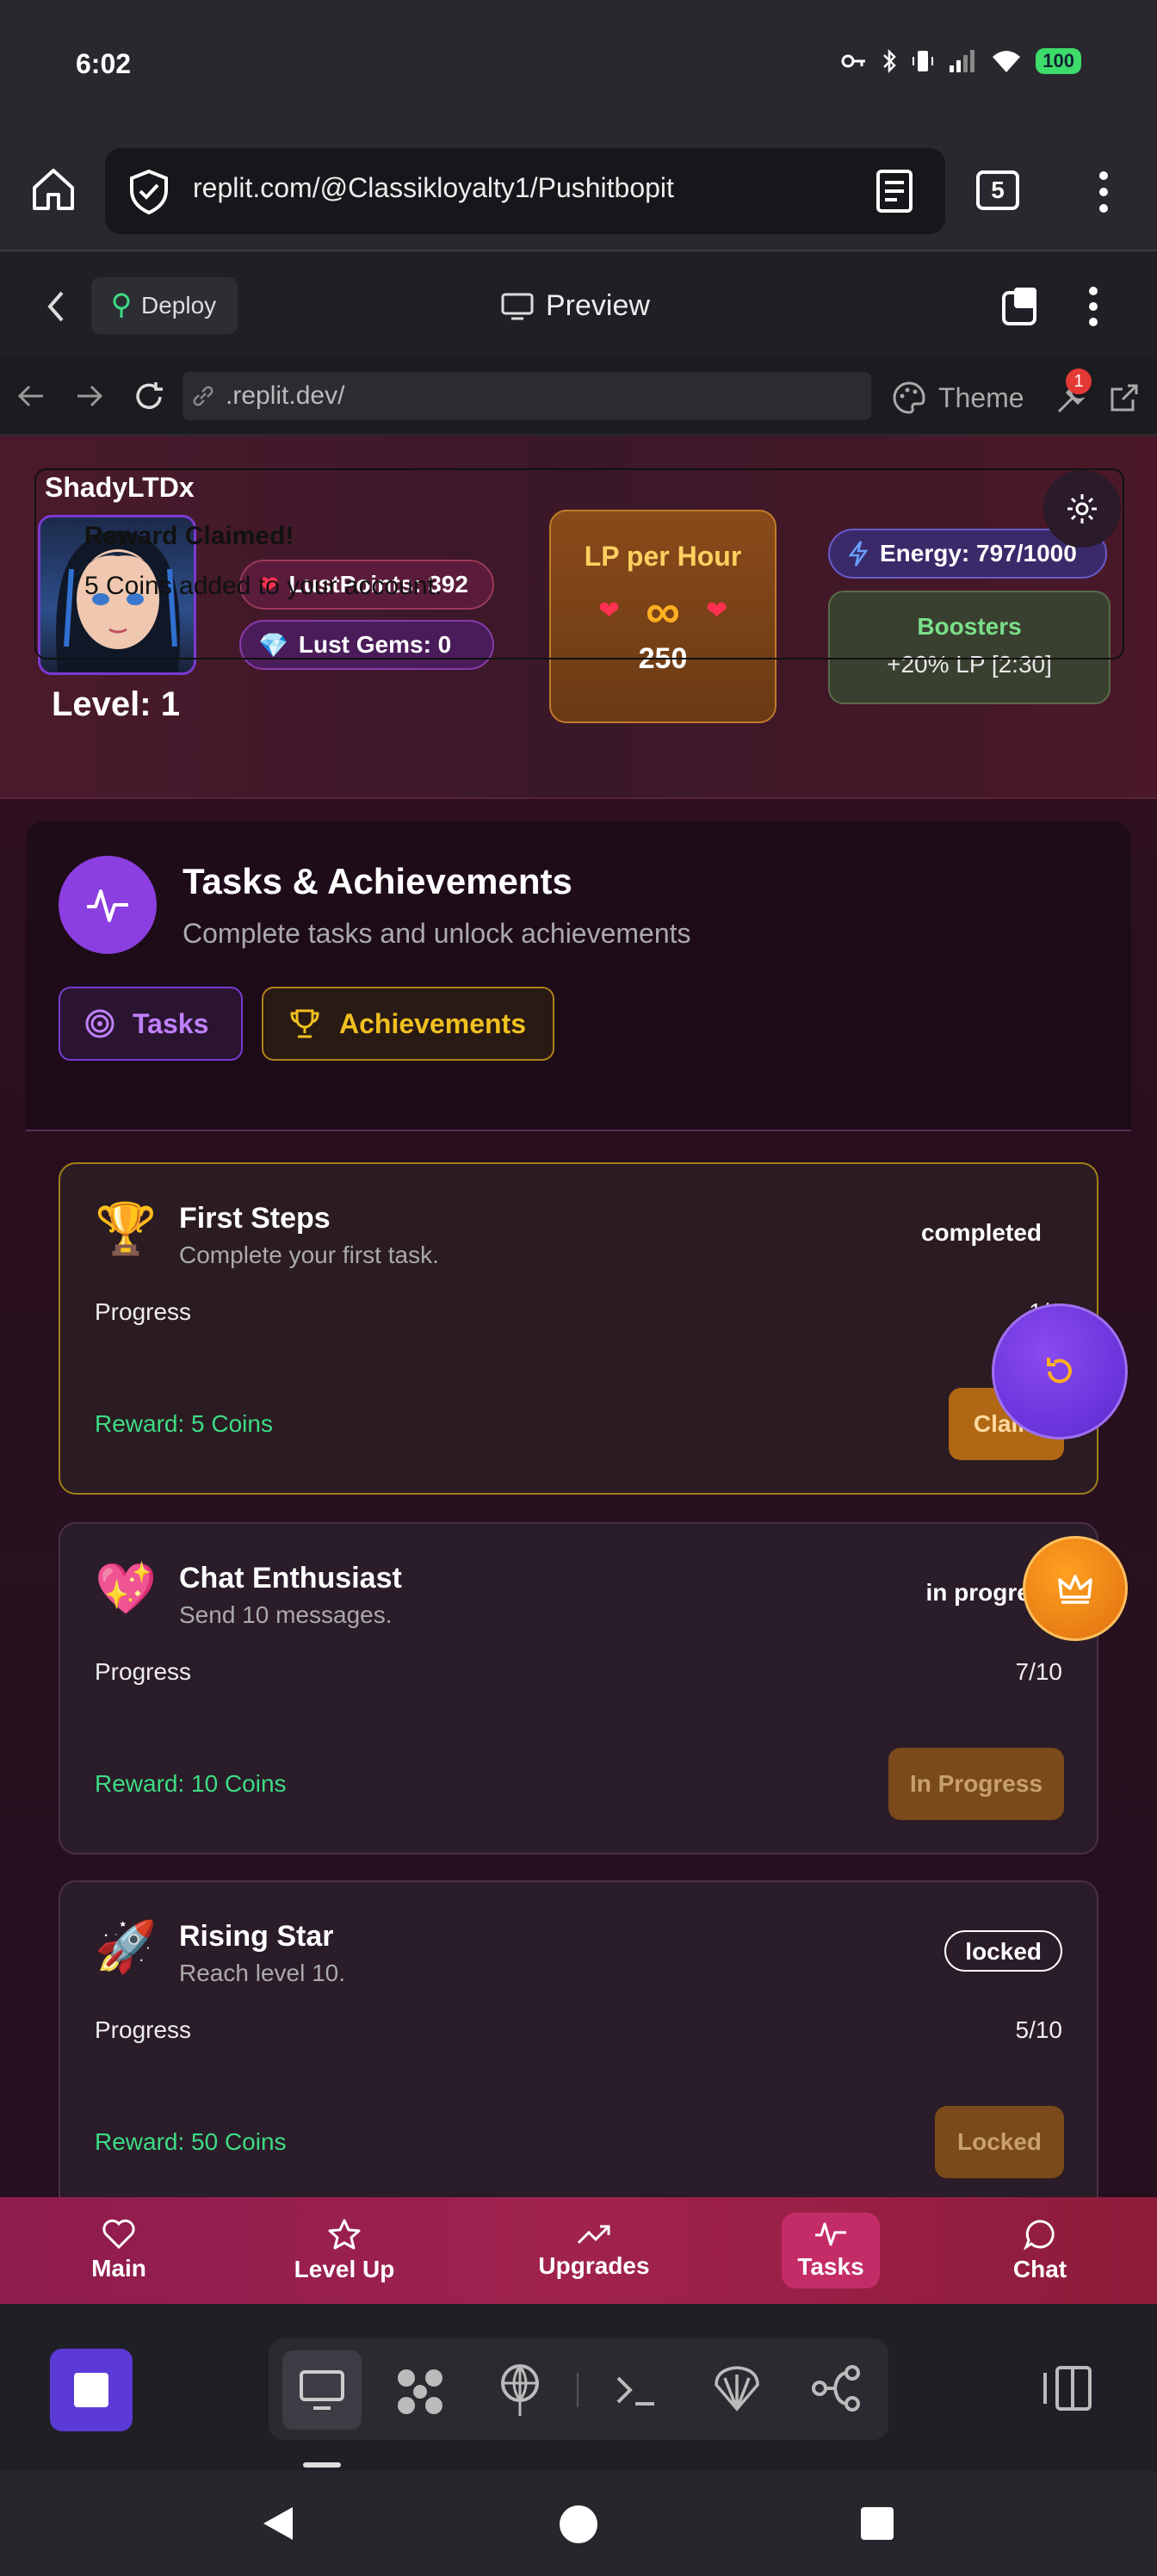  Describe the element at coordinates (1022, 305) in the screenshot. I see `new-tab-icon` at that location.